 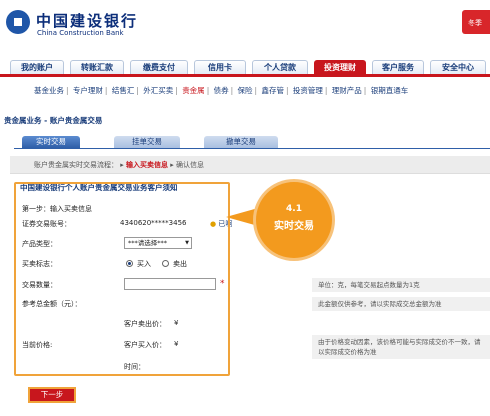 I want to click on progress-next-step: 确认信息, so click(x=189, y=165).